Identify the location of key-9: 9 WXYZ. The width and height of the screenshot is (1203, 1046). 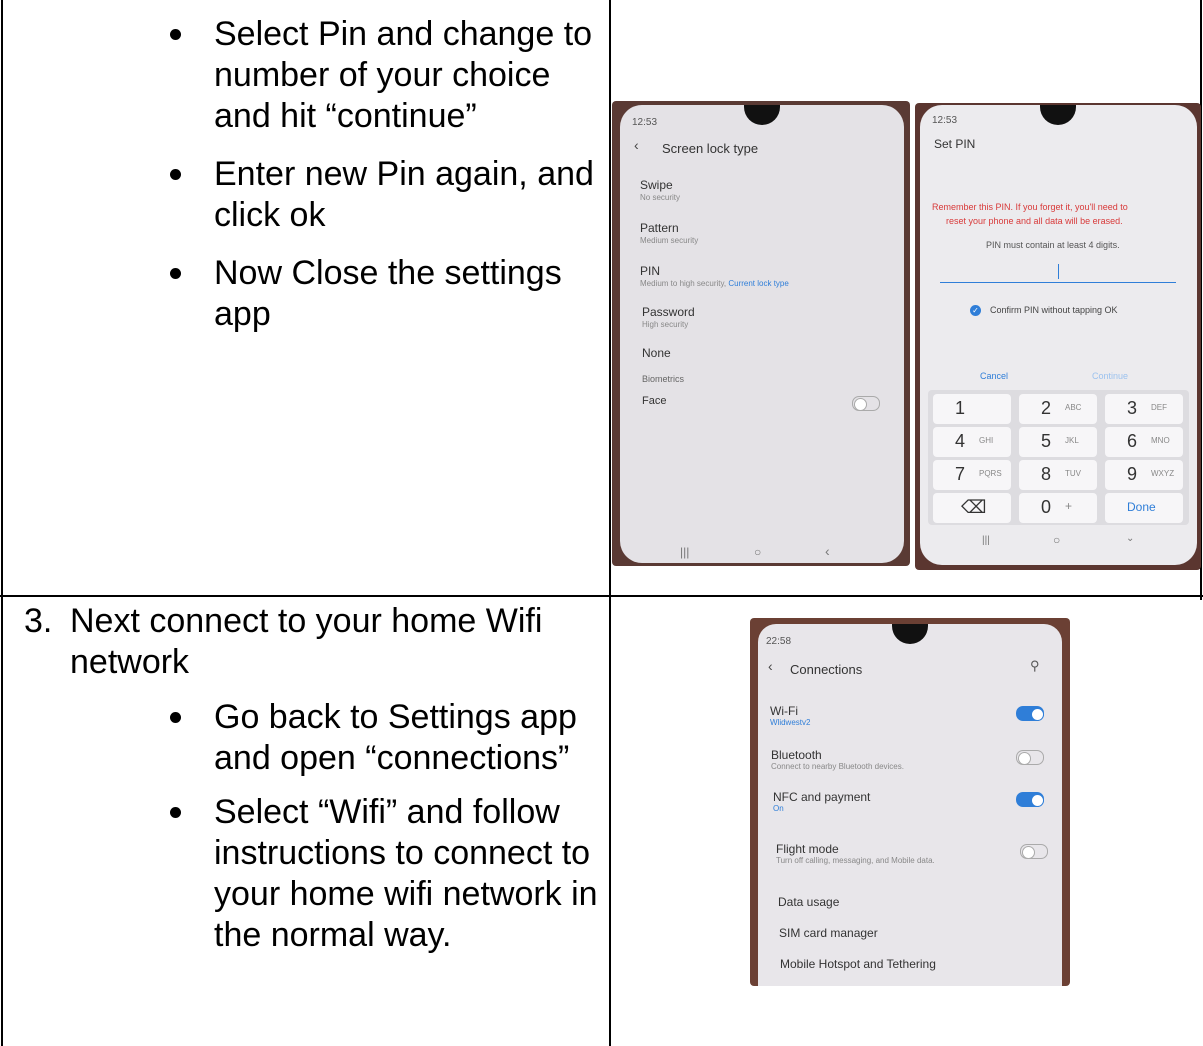
(1144, 475).